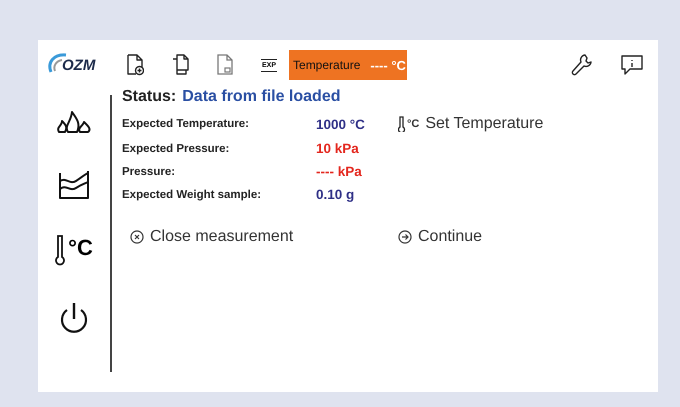 This screenshot has width=680, height=407. What do you see at coordinates (186, 124) in the screenshot?
I see `reading-label: Expected Temperature:` at bounding box center [186, 124].